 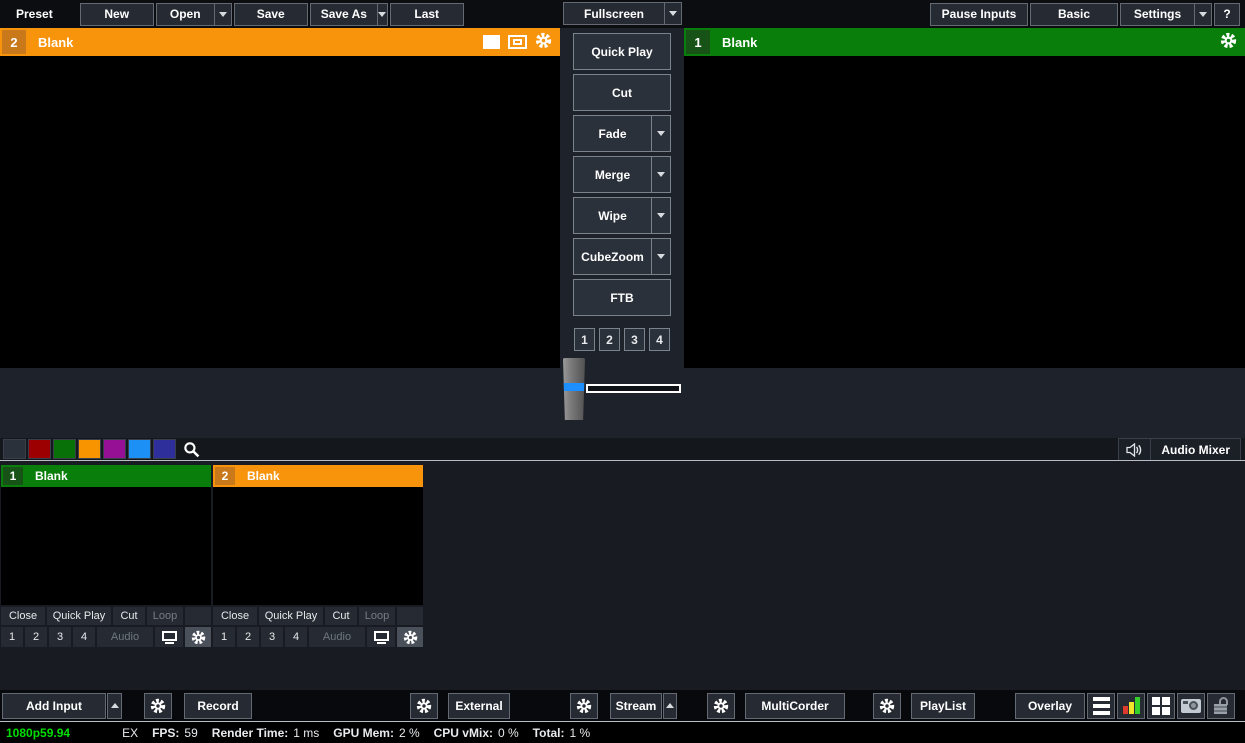 What do you see at coordinates (54, 705) in the screenshot?
I see `add-input-button: Add Input` at bounding box center [54, 705].